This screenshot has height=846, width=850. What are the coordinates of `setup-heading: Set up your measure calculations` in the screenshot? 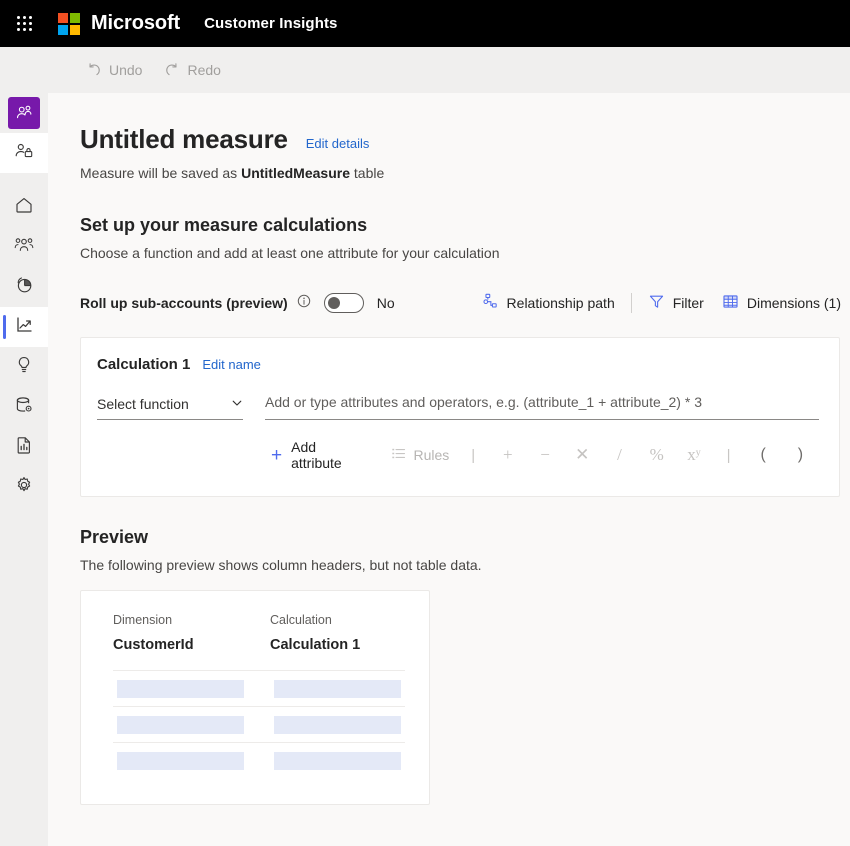 It's located at (224, 225).